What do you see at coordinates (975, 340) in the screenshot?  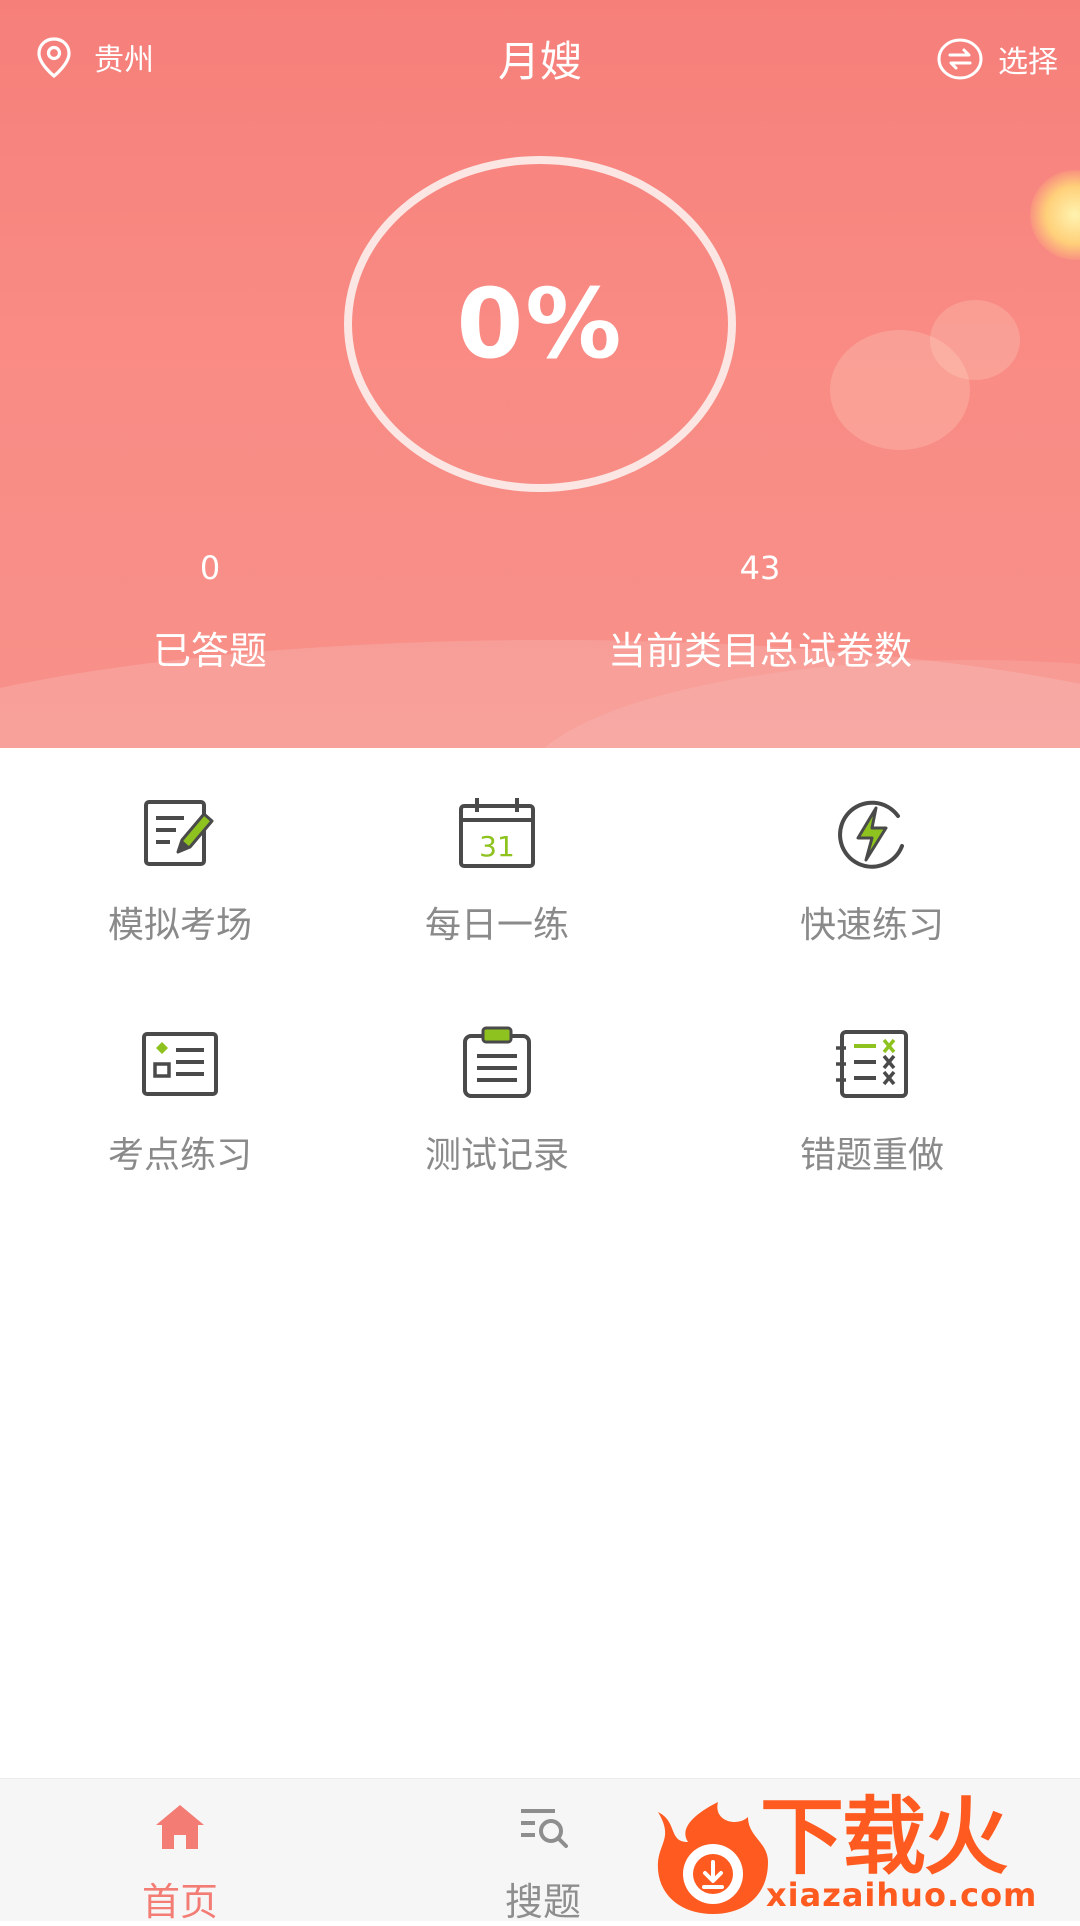 I see `decorative-bokeh` at bounding box center [975, 340].